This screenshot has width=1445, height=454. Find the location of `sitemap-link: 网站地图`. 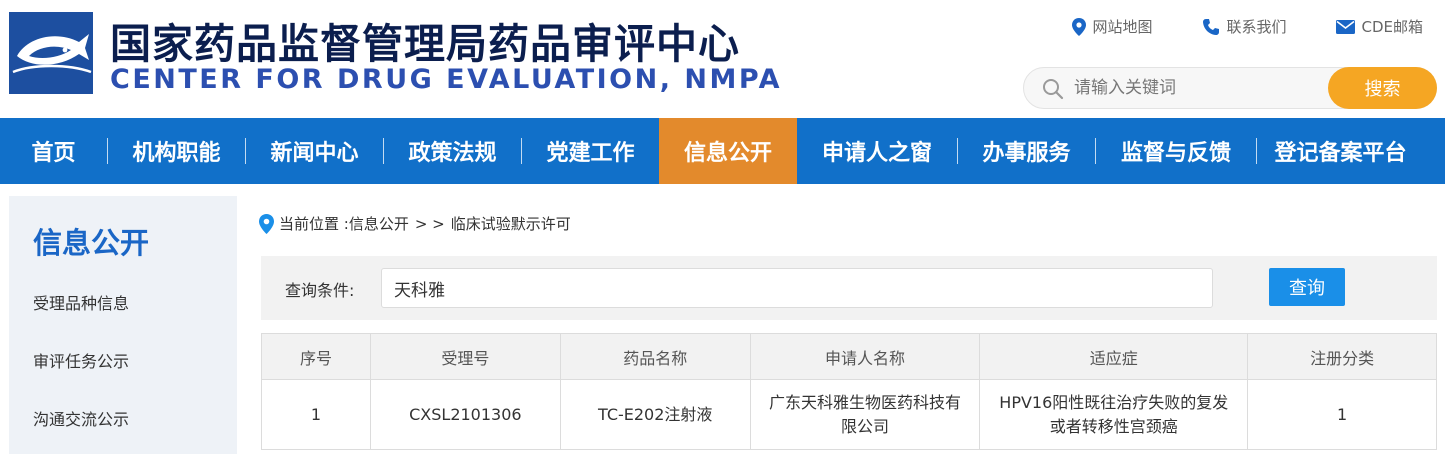

sitemap-link: 网站地图 is located at coordinates (1112, 26).